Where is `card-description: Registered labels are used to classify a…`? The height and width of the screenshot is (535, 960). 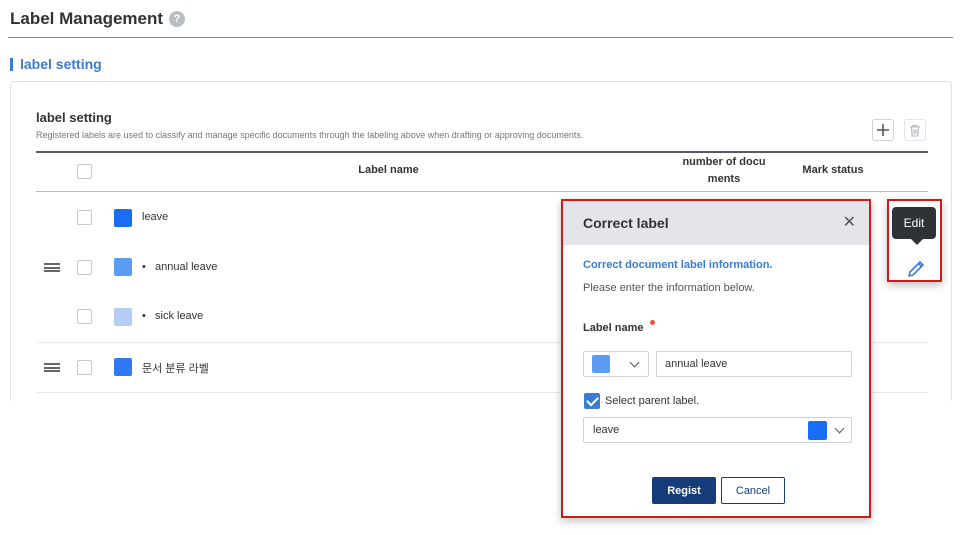 card-description: Registered labels are used to classify a… is located at coordinates (310, 135).